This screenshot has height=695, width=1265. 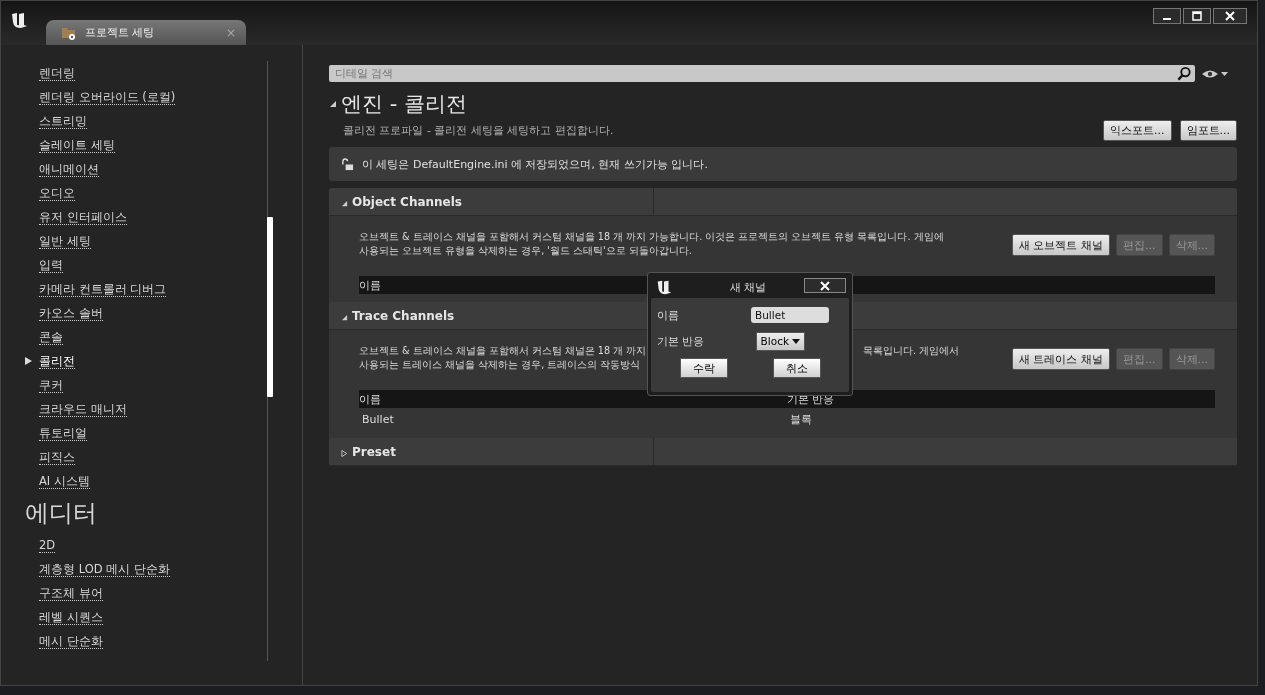 I want to click on sidebar-item: 슬레이트 세팅, so click(x=77, y=145).